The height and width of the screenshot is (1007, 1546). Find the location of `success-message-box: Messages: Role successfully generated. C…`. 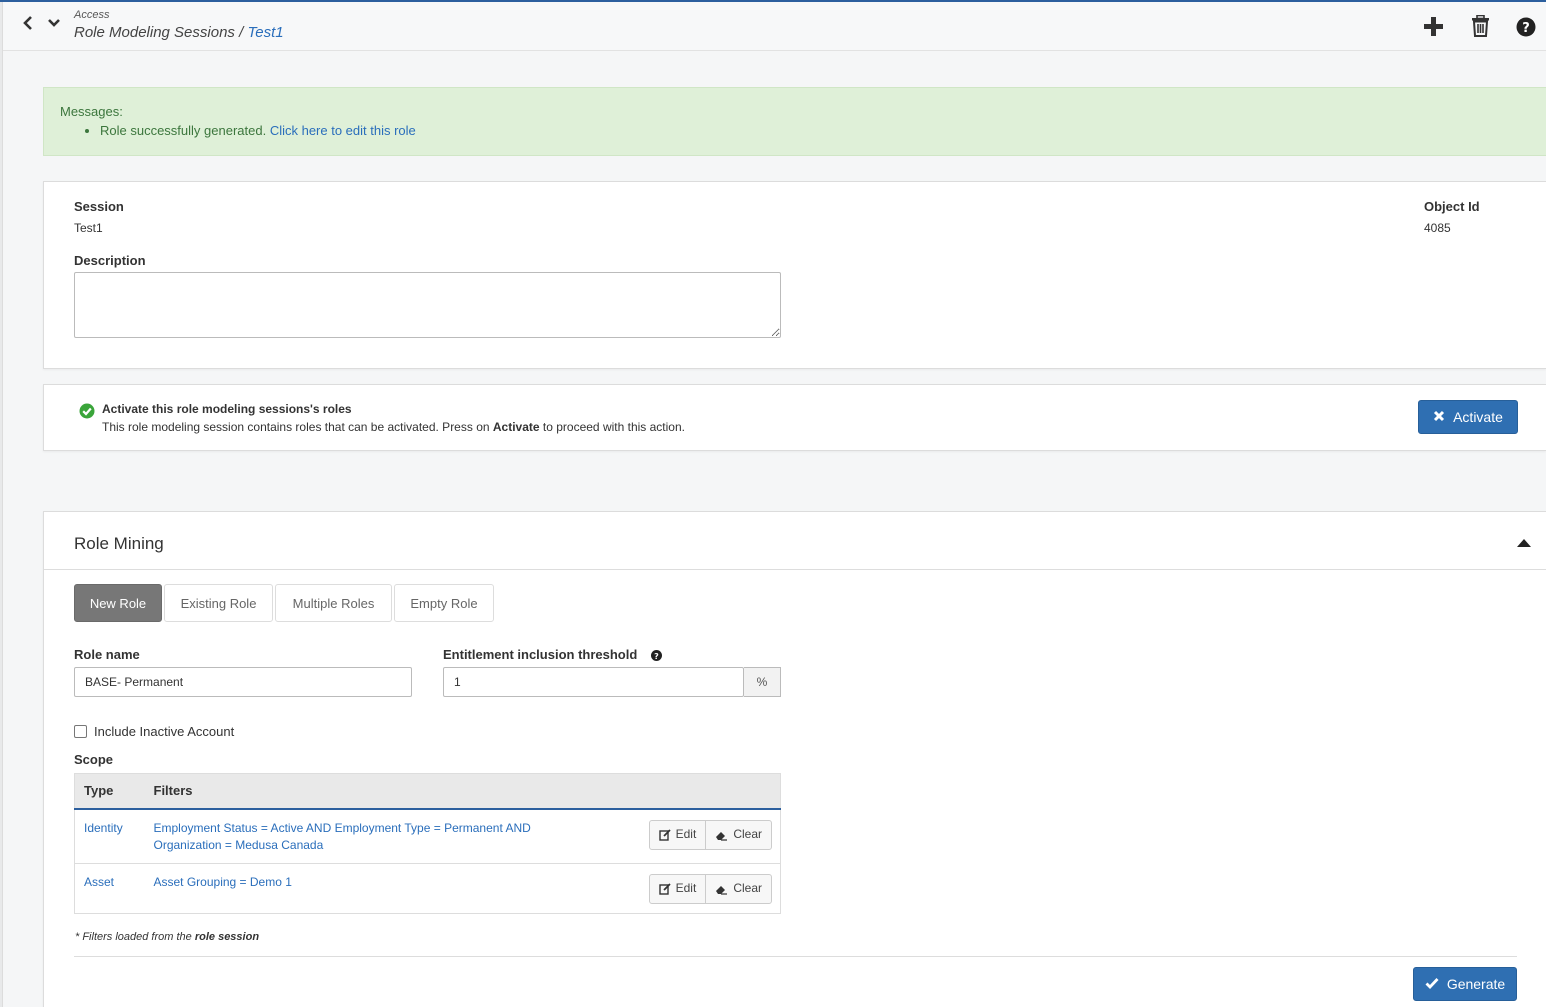

success-message-box: Messages: Role successfully generated. C… is located at coordinates (794, 121).